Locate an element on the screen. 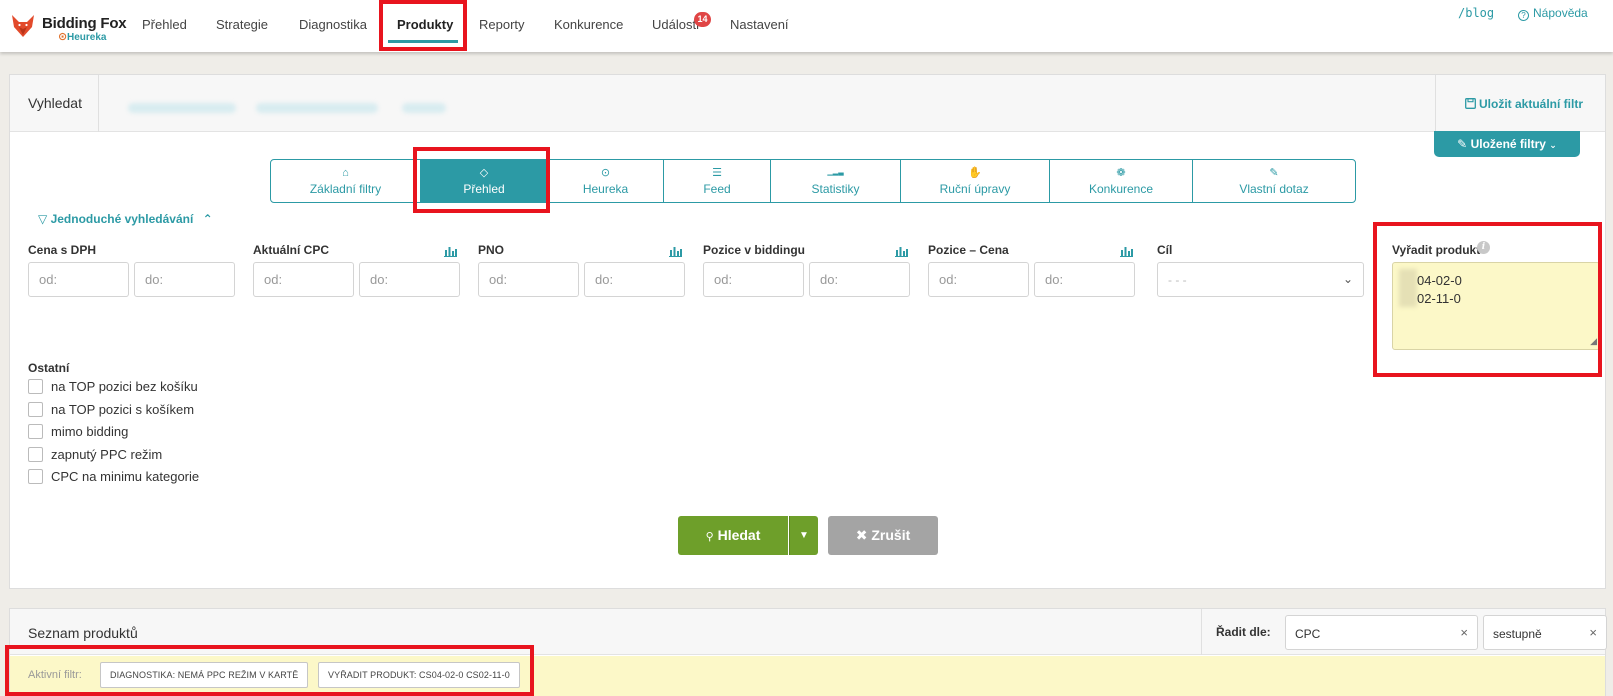 This screenshot has width=1613, height=696. info-icon: i is located at coordinates (1483, 247).